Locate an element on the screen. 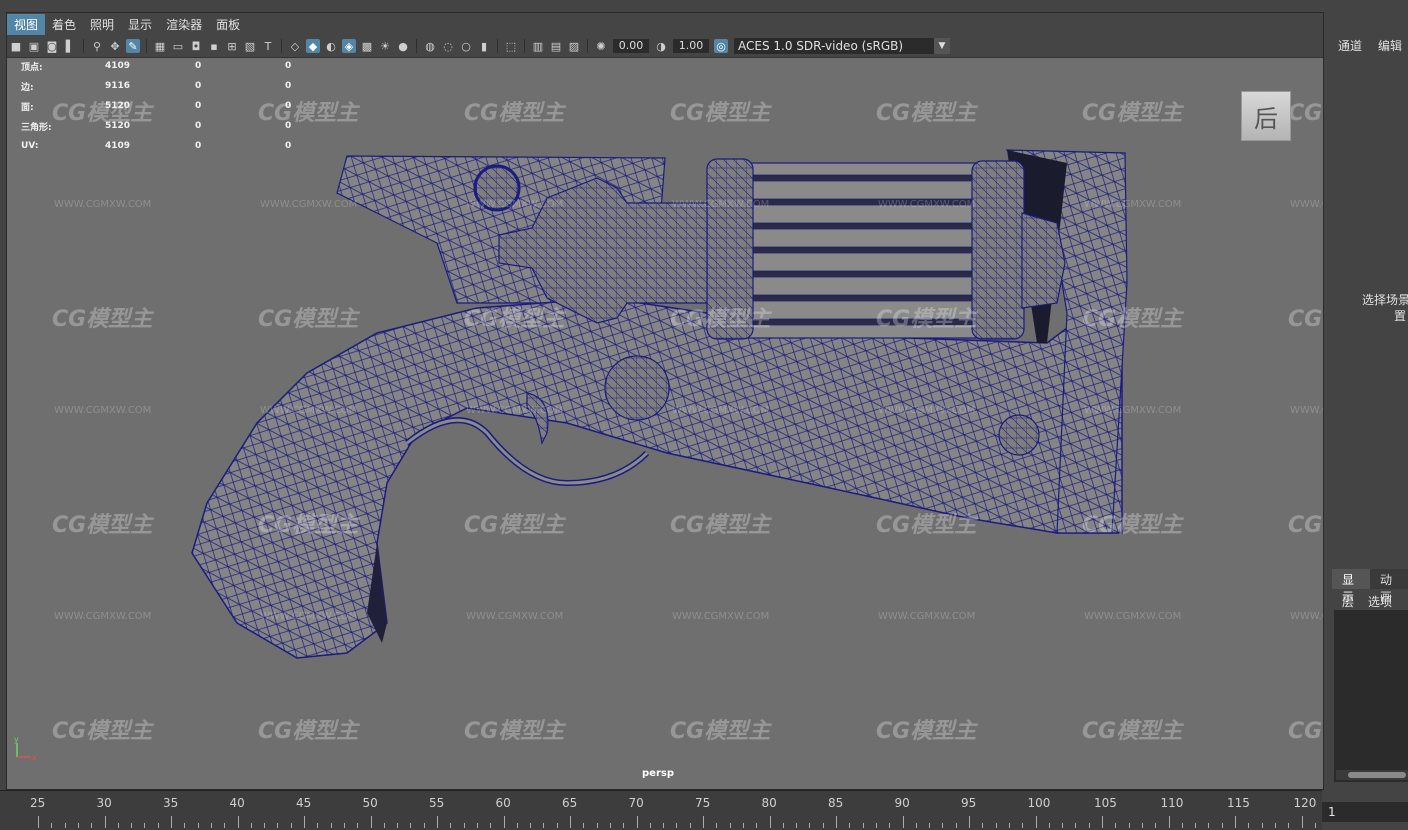 The height and width of the screenshot is (830, 1408). scrollbar-thumb is located at coordinates (1377, 775).